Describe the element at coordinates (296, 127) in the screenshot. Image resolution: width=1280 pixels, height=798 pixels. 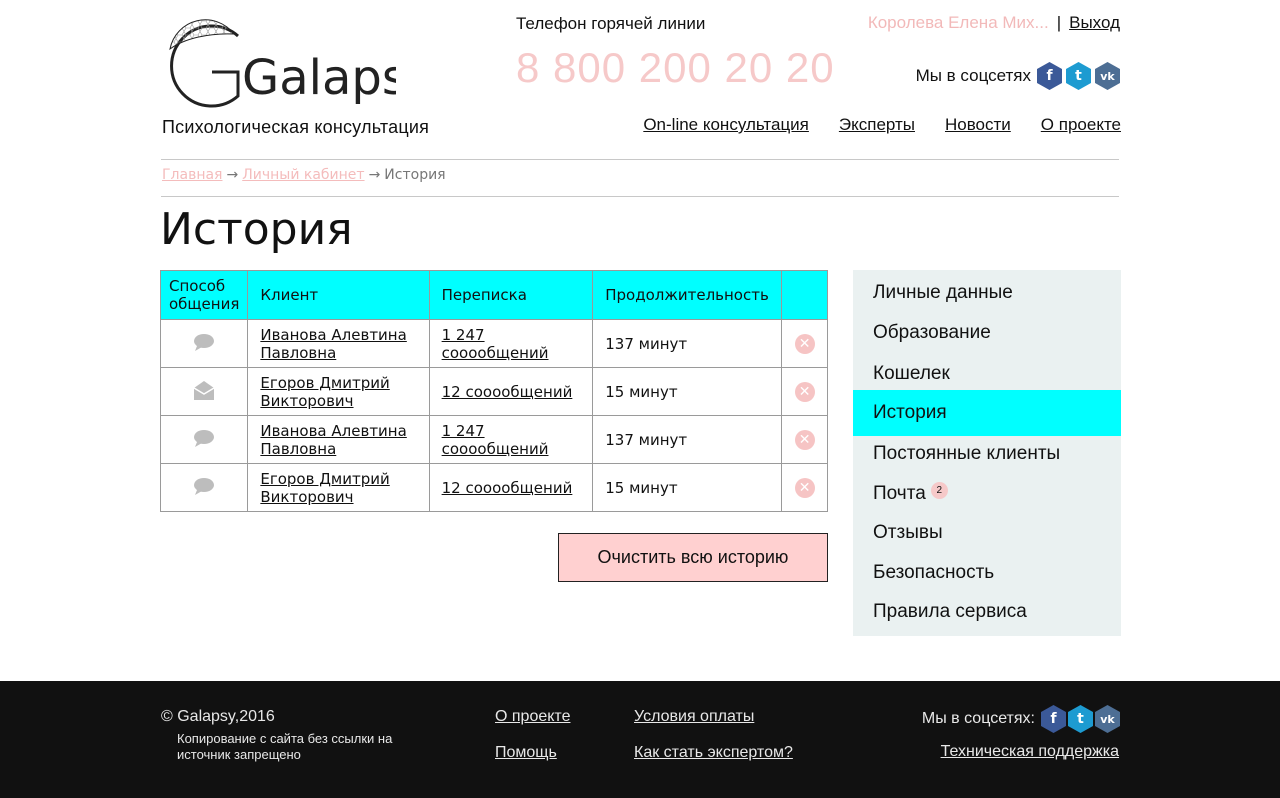
I see `tagline: Психологическая консультация` at that location.